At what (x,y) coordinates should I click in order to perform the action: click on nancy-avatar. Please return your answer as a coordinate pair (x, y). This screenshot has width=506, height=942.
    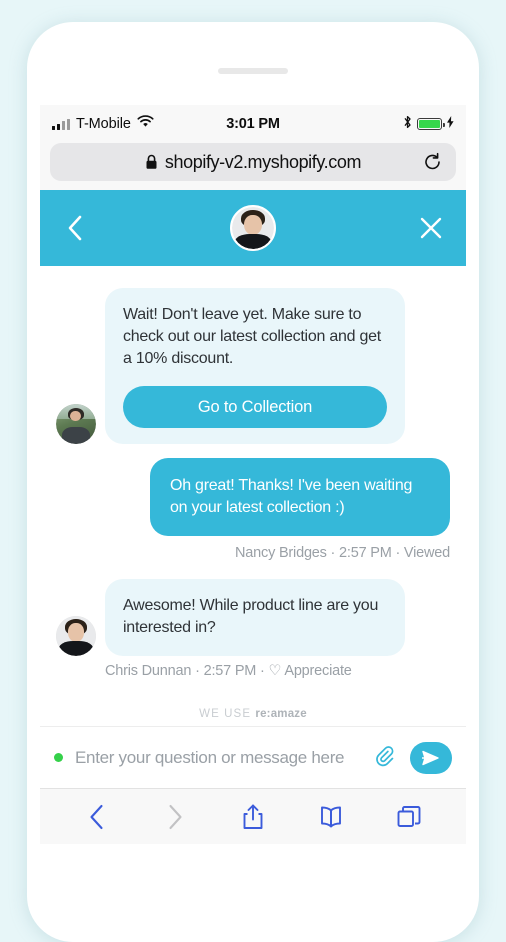
    Looking at the image, I should click on (76, 424).